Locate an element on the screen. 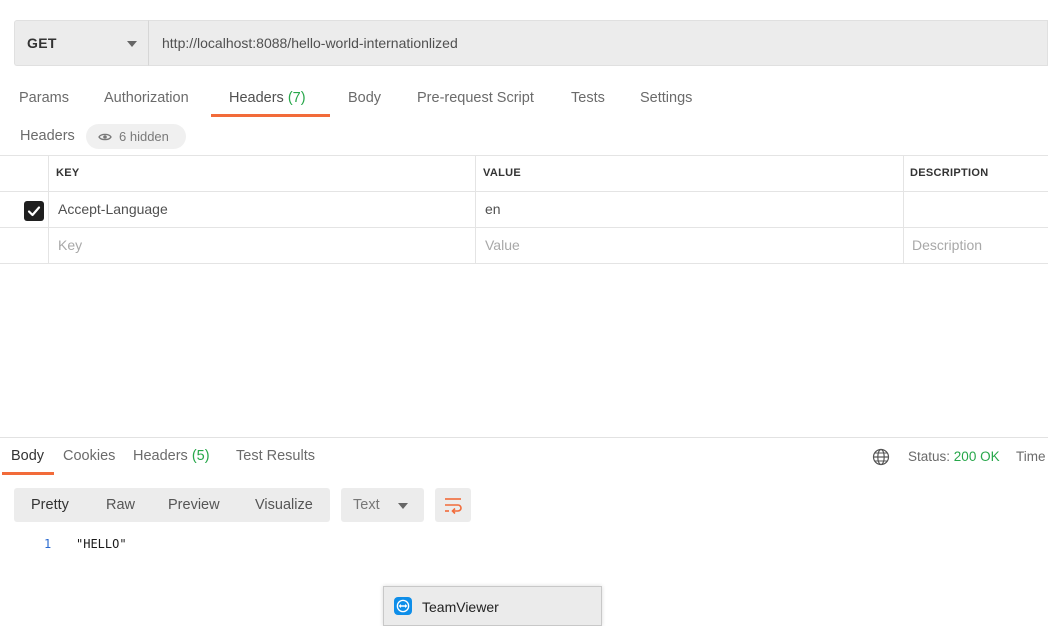  active-response-tab-indicator is located at coordinates (28, 473).